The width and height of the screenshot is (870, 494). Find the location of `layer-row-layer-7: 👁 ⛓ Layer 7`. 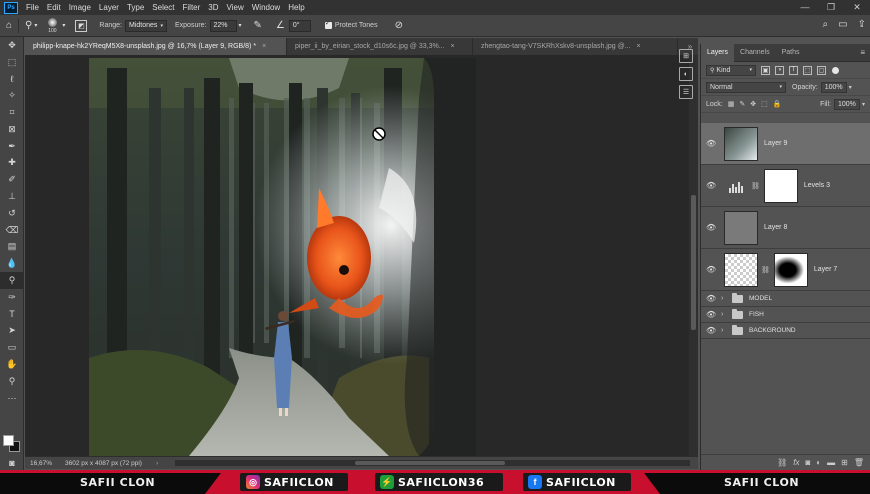

layer-row-layer-7: 👁 ⛓ Layer 7 is located at coordinates (785, 270).